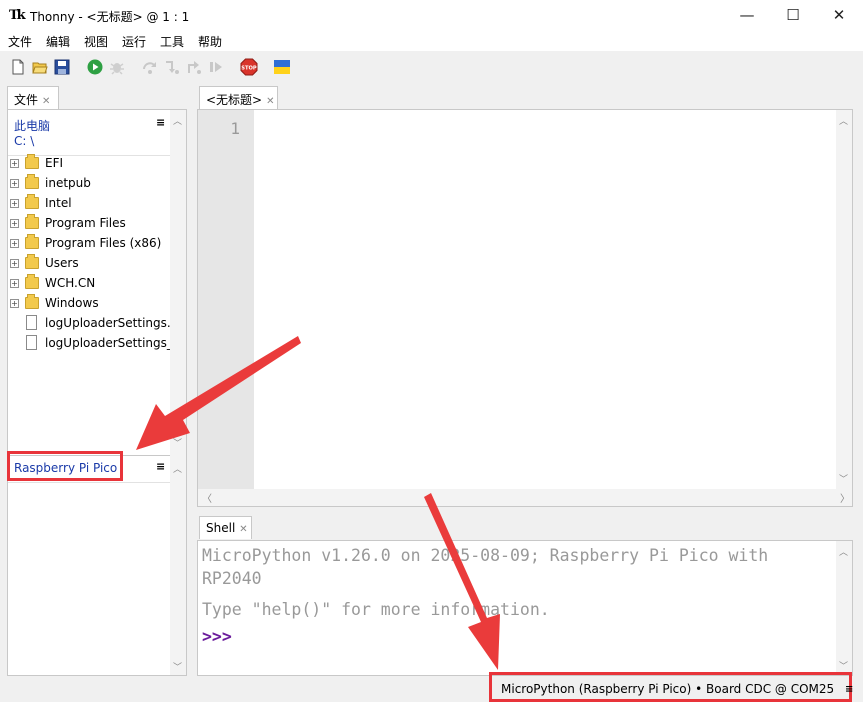 This screenshot has height=702, width=863. I want to click on arrow-to-status-bar, so click(462, 581).